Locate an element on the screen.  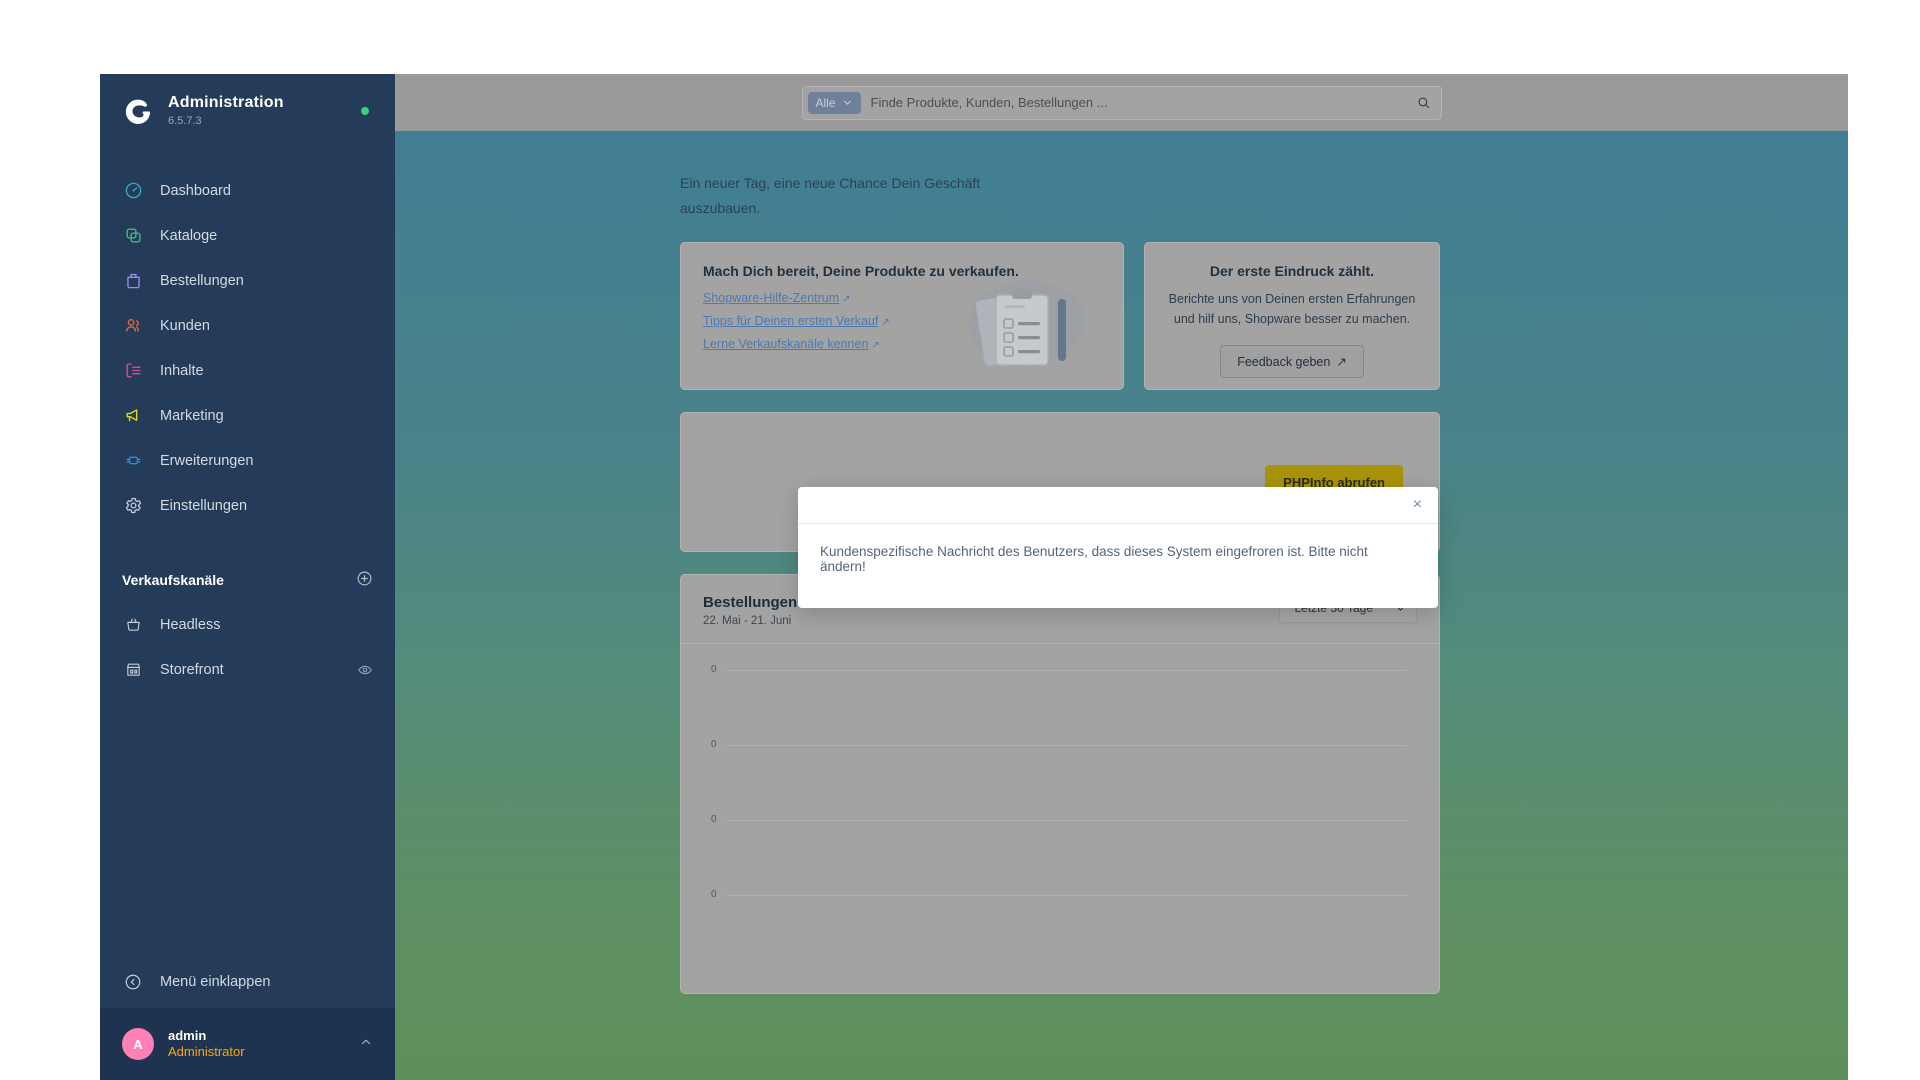
close-icon: × is located at coordinates (1417, 505).